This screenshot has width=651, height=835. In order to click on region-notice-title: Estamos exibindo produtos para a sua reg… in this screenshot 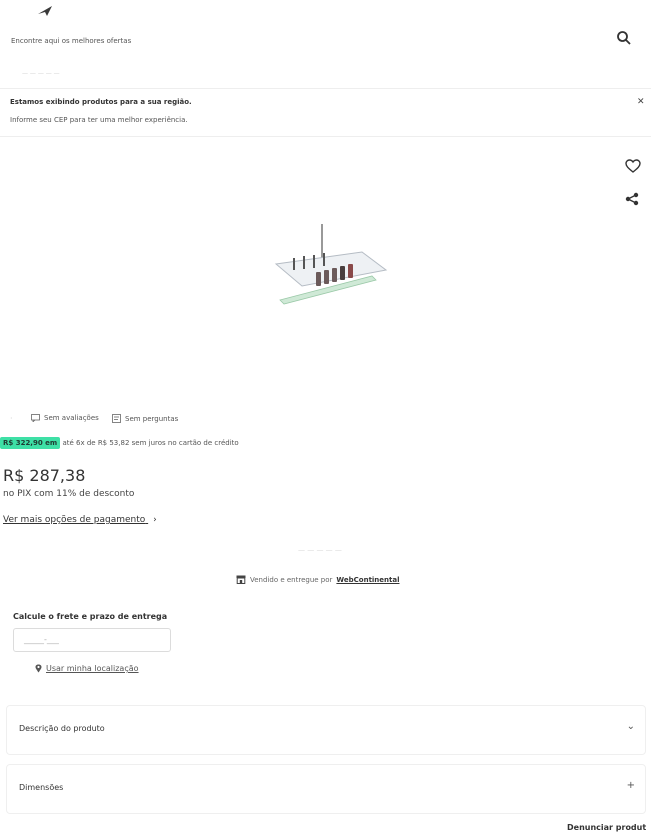, I will do `click(101, 102)`.